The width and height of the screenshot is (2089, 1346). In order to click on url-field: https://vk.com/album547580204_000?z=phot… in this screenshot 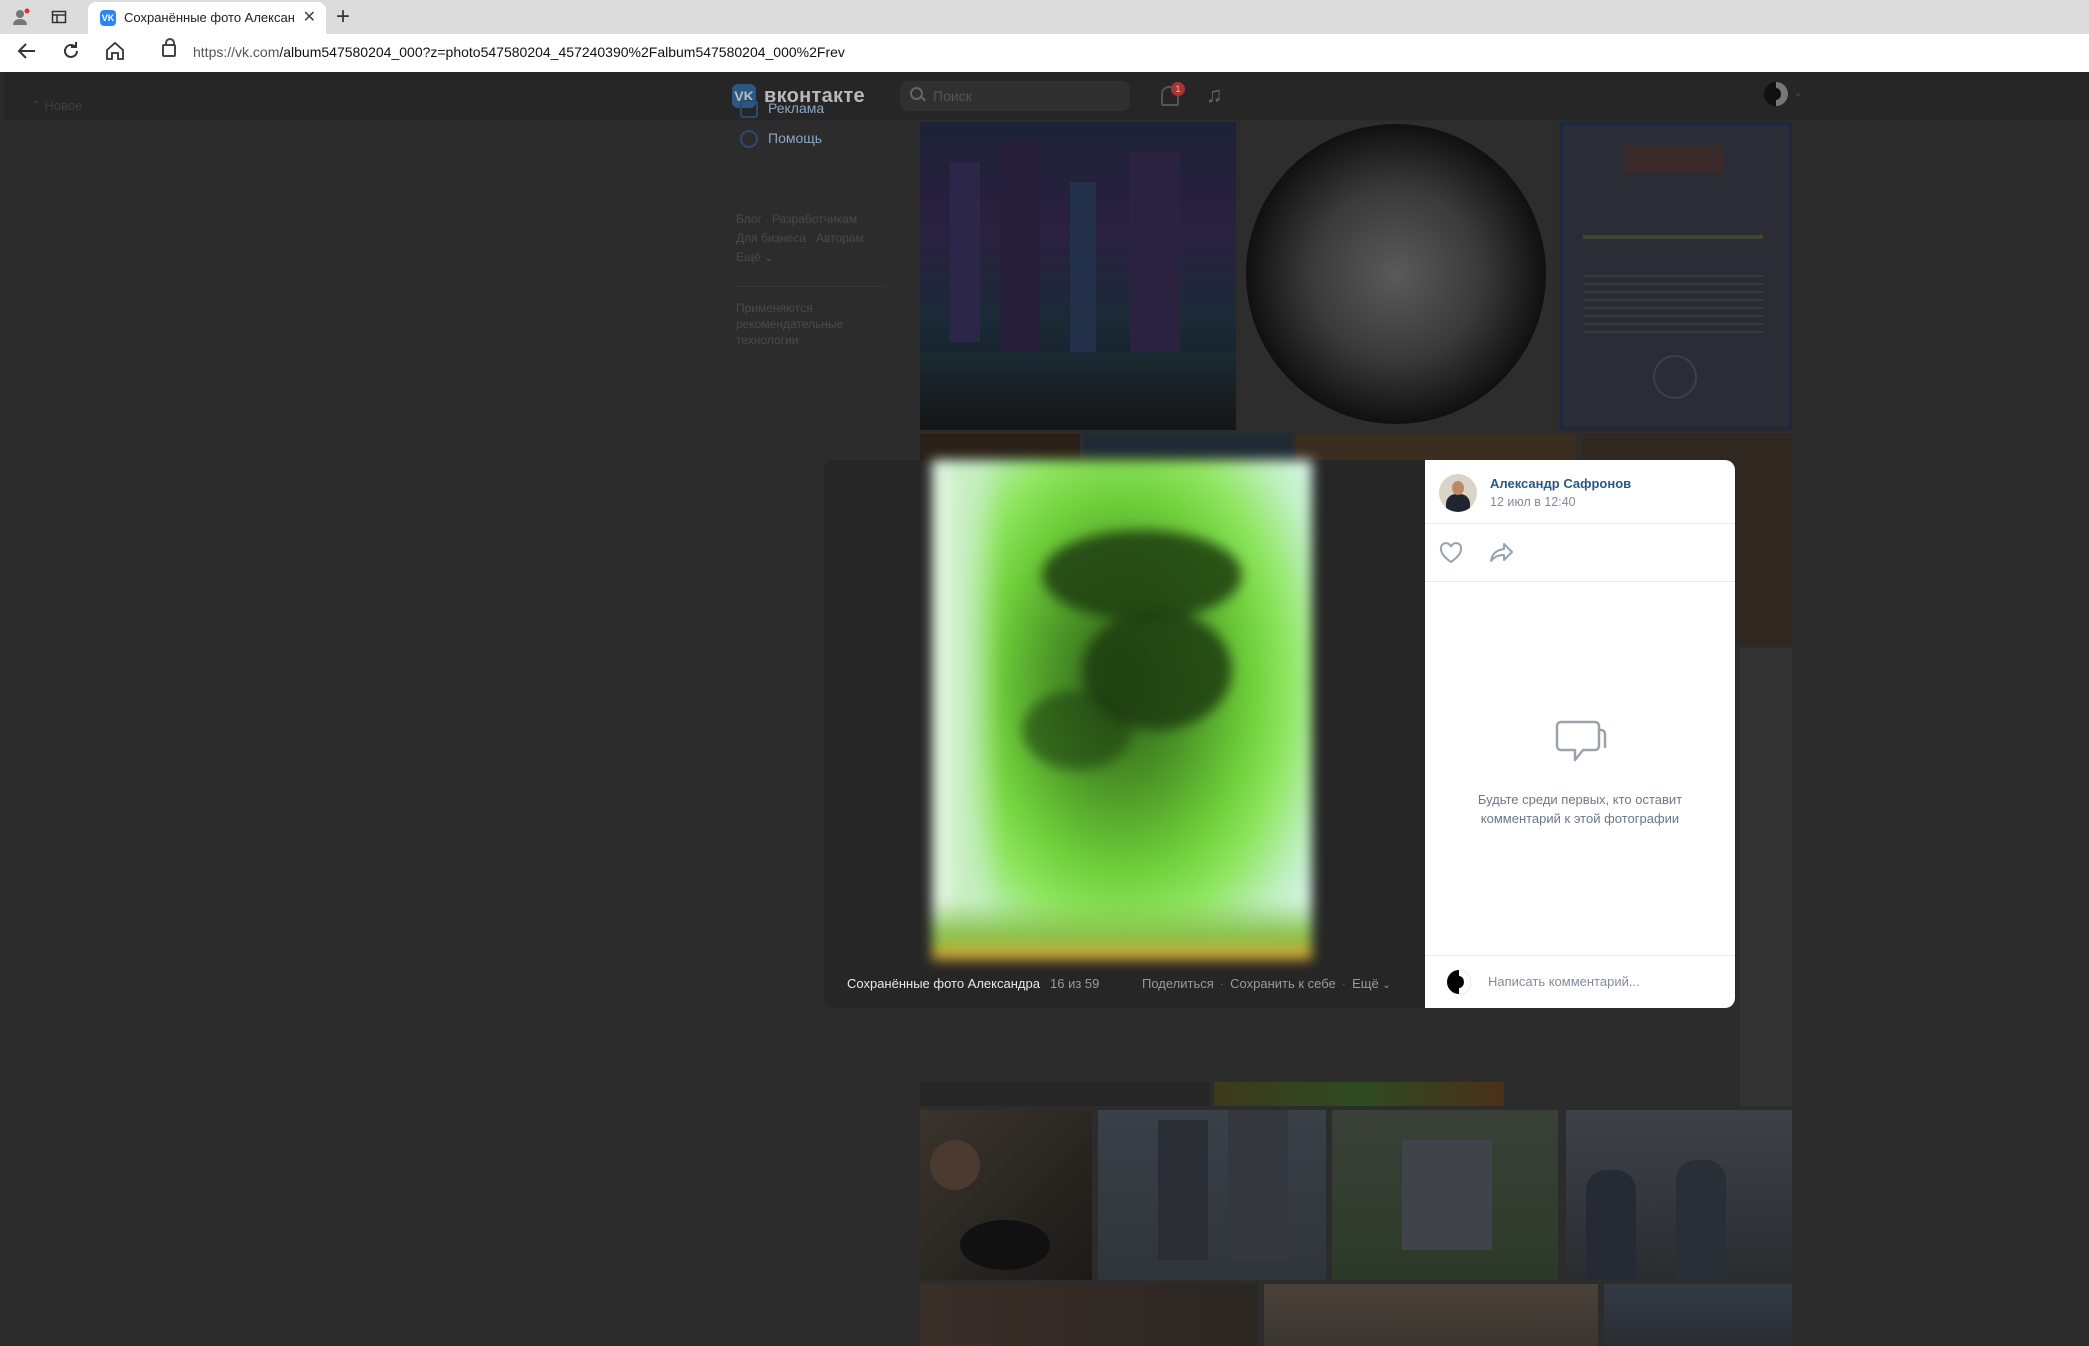, I will do `click(1119, 53)`.